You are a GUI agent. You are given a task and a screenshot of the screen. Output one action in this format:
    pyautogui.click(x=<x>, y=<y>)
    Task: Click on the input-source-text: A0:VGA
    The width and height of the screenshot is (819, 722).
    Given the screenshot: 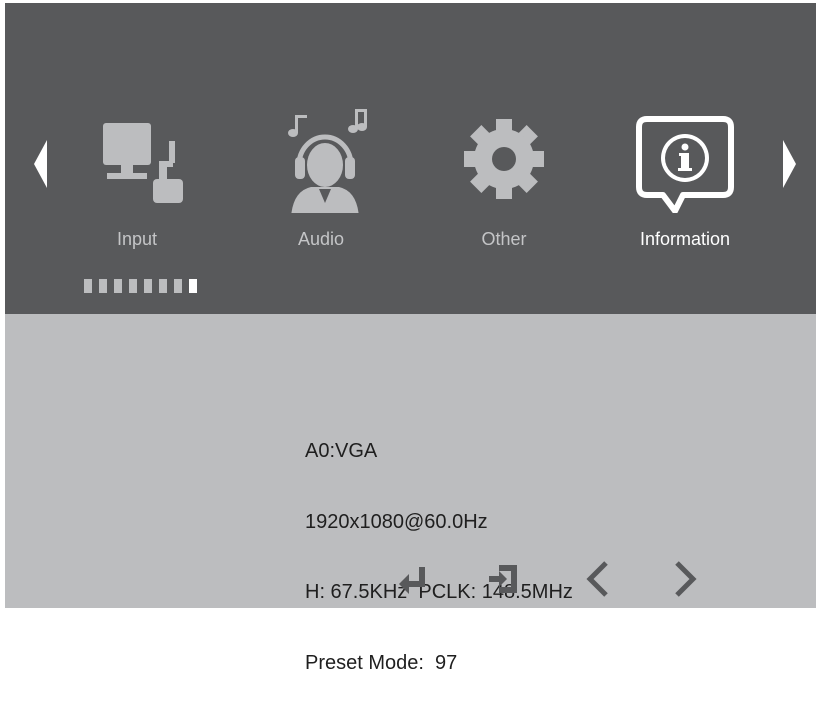 What is the action you would take?
    pyautogui.click(x=341, y=451)
    